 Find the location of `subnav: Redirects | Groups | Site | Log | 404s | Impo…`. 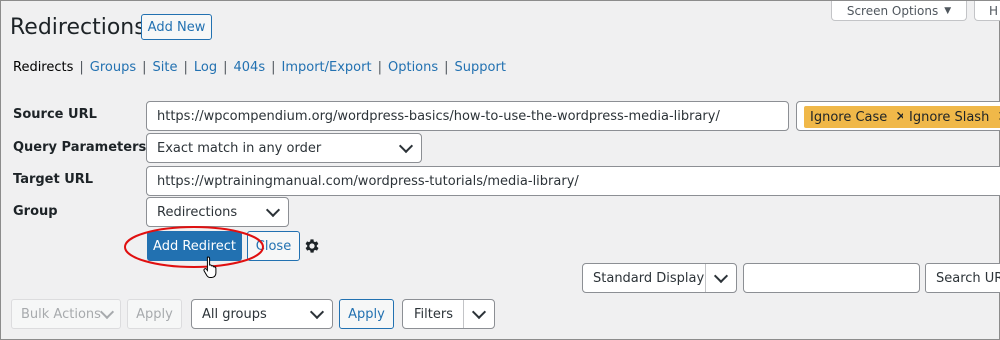

subnav: Redirects | Groups | Site | Log | 404s | Impo… is located at coordinates (259, 67).